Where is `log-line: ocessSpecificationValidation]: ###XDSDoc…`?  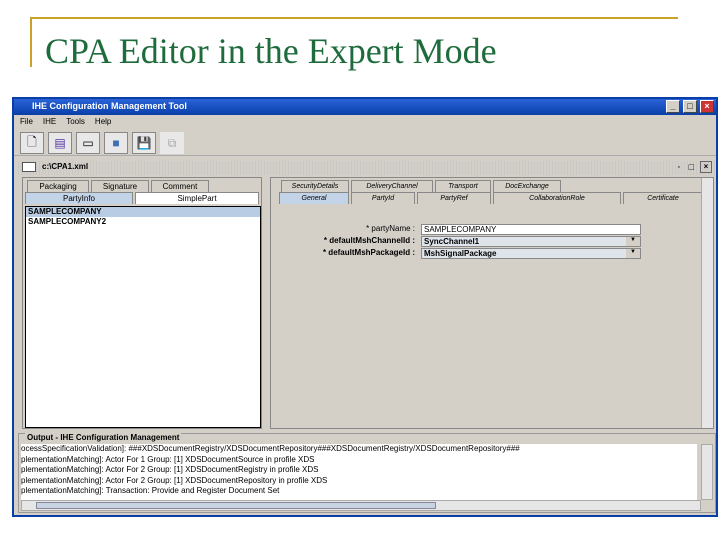 log-line: ocessSpecificationValidation]: ###XDSDoc… is located at coordinates (270, 448).